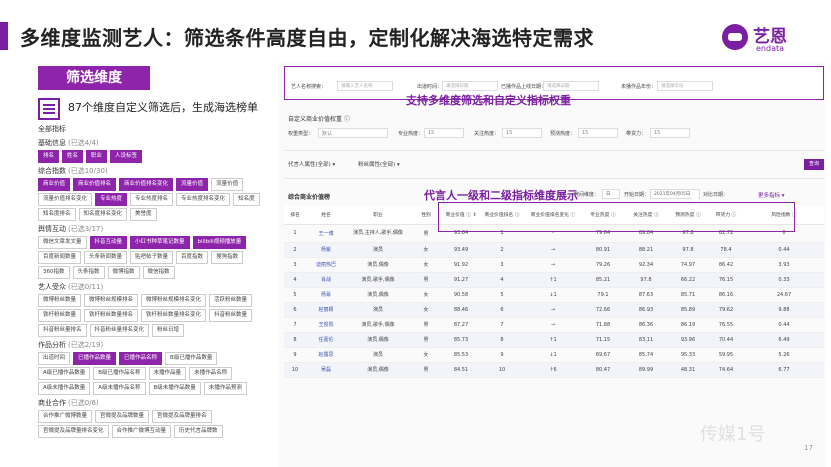 Image resolution: width=831 pixels, height=467 pixels. What do you see at coordinates (326, 215) in the screenshot?
I see `column-header: 姓名` at bounding box center [326, 215].